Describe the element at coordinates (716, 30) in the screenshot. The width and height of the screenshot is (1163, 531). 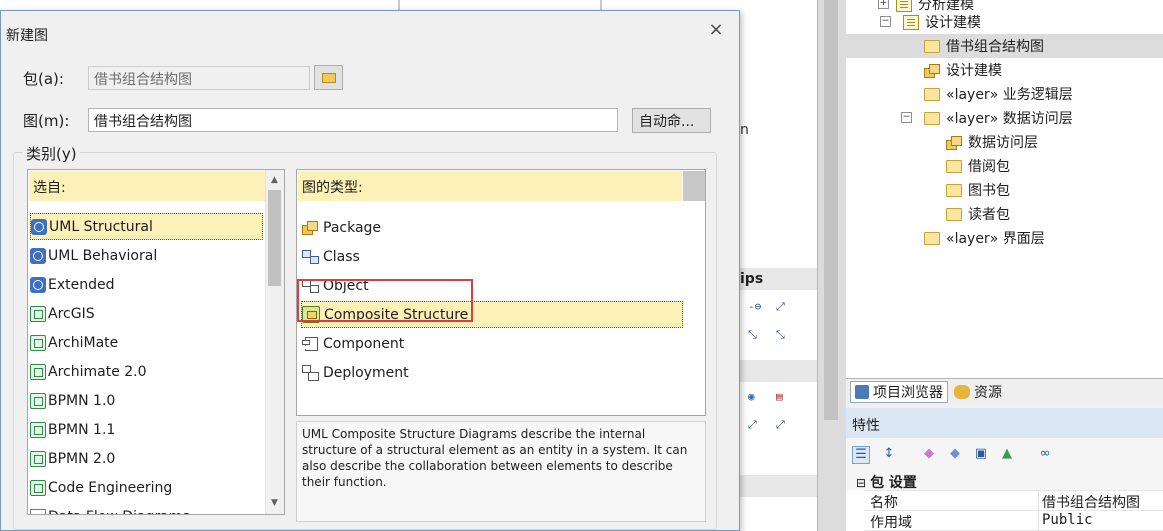
I see `close-icon: ×` at that location.